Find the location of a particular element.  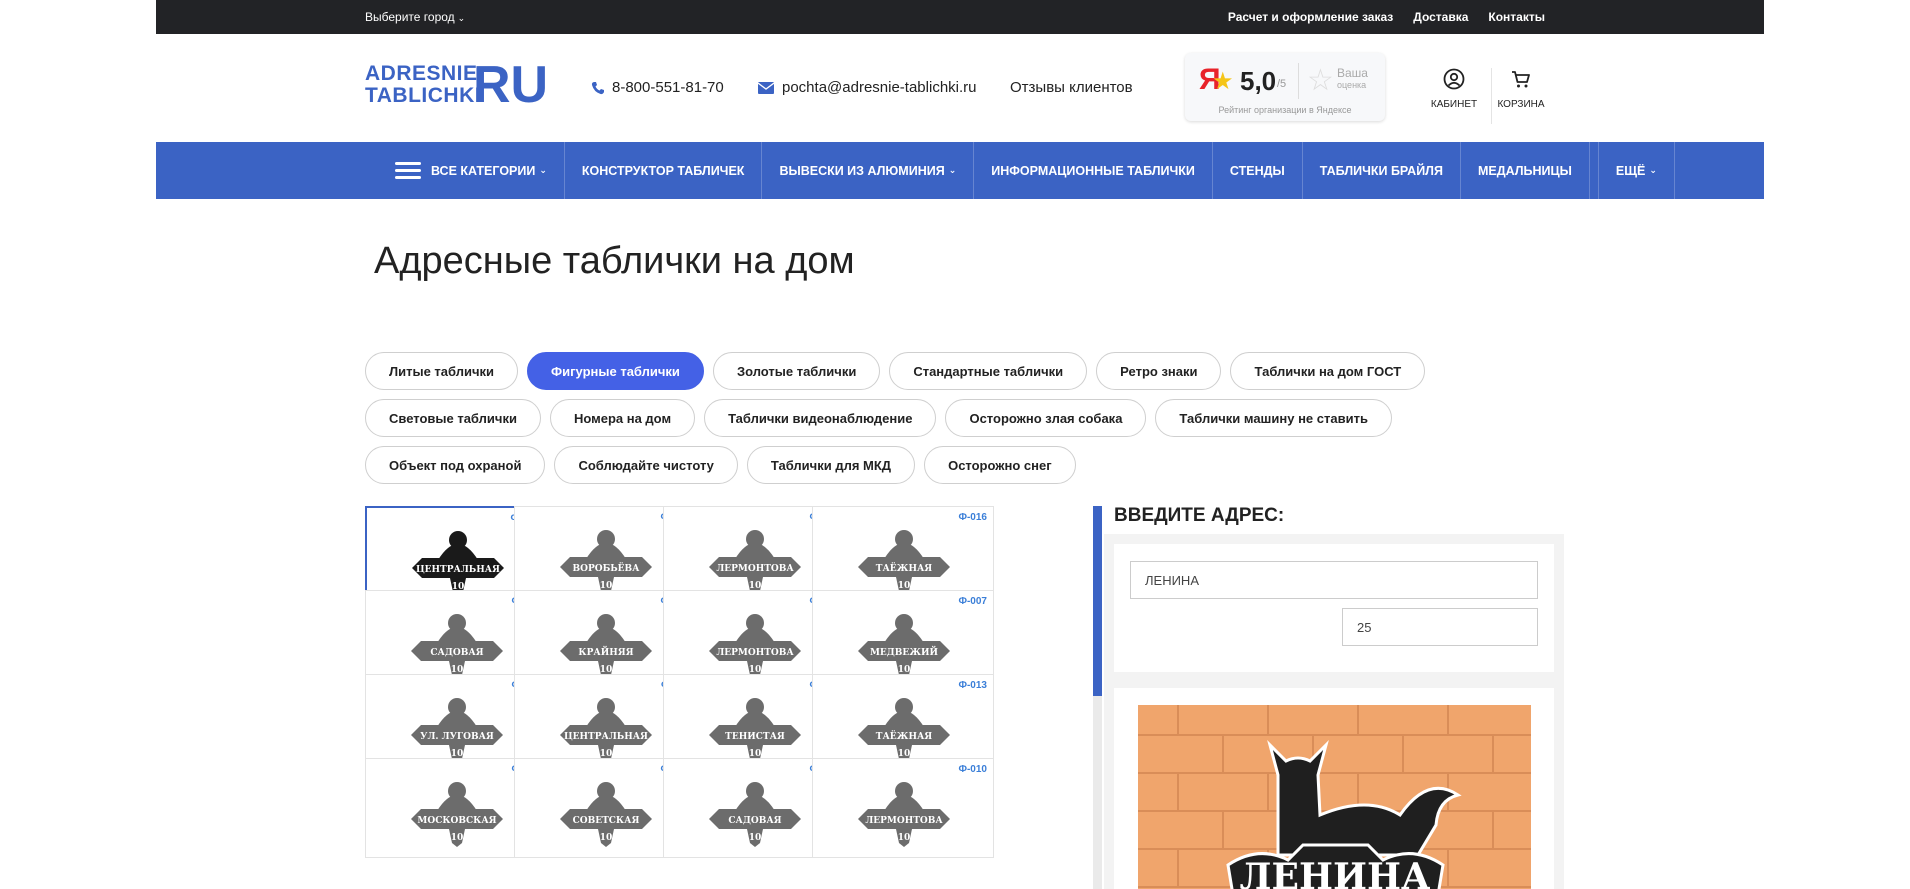

cabinet-label: Кабинет is located at coordinates (1454, 104).